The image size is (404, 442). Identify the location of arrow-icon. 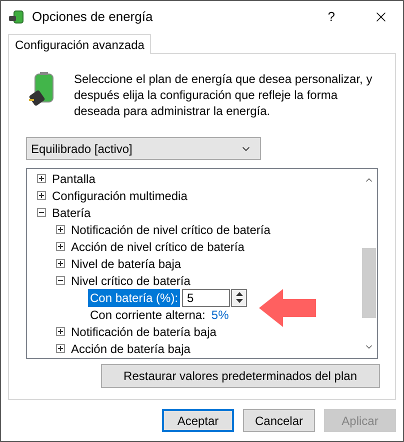
(287, 308).